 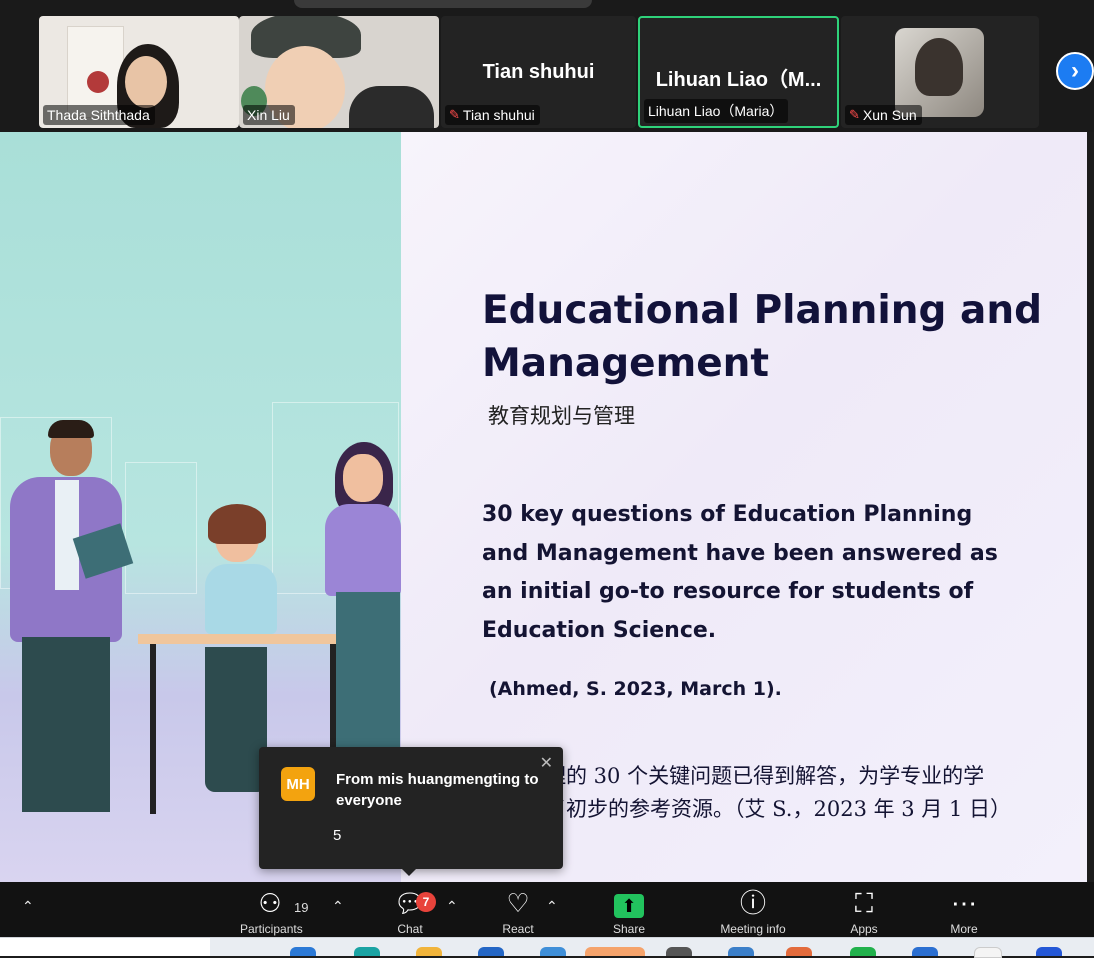 I want to click on people-icon: ⚇, so click(x=270, y=903).